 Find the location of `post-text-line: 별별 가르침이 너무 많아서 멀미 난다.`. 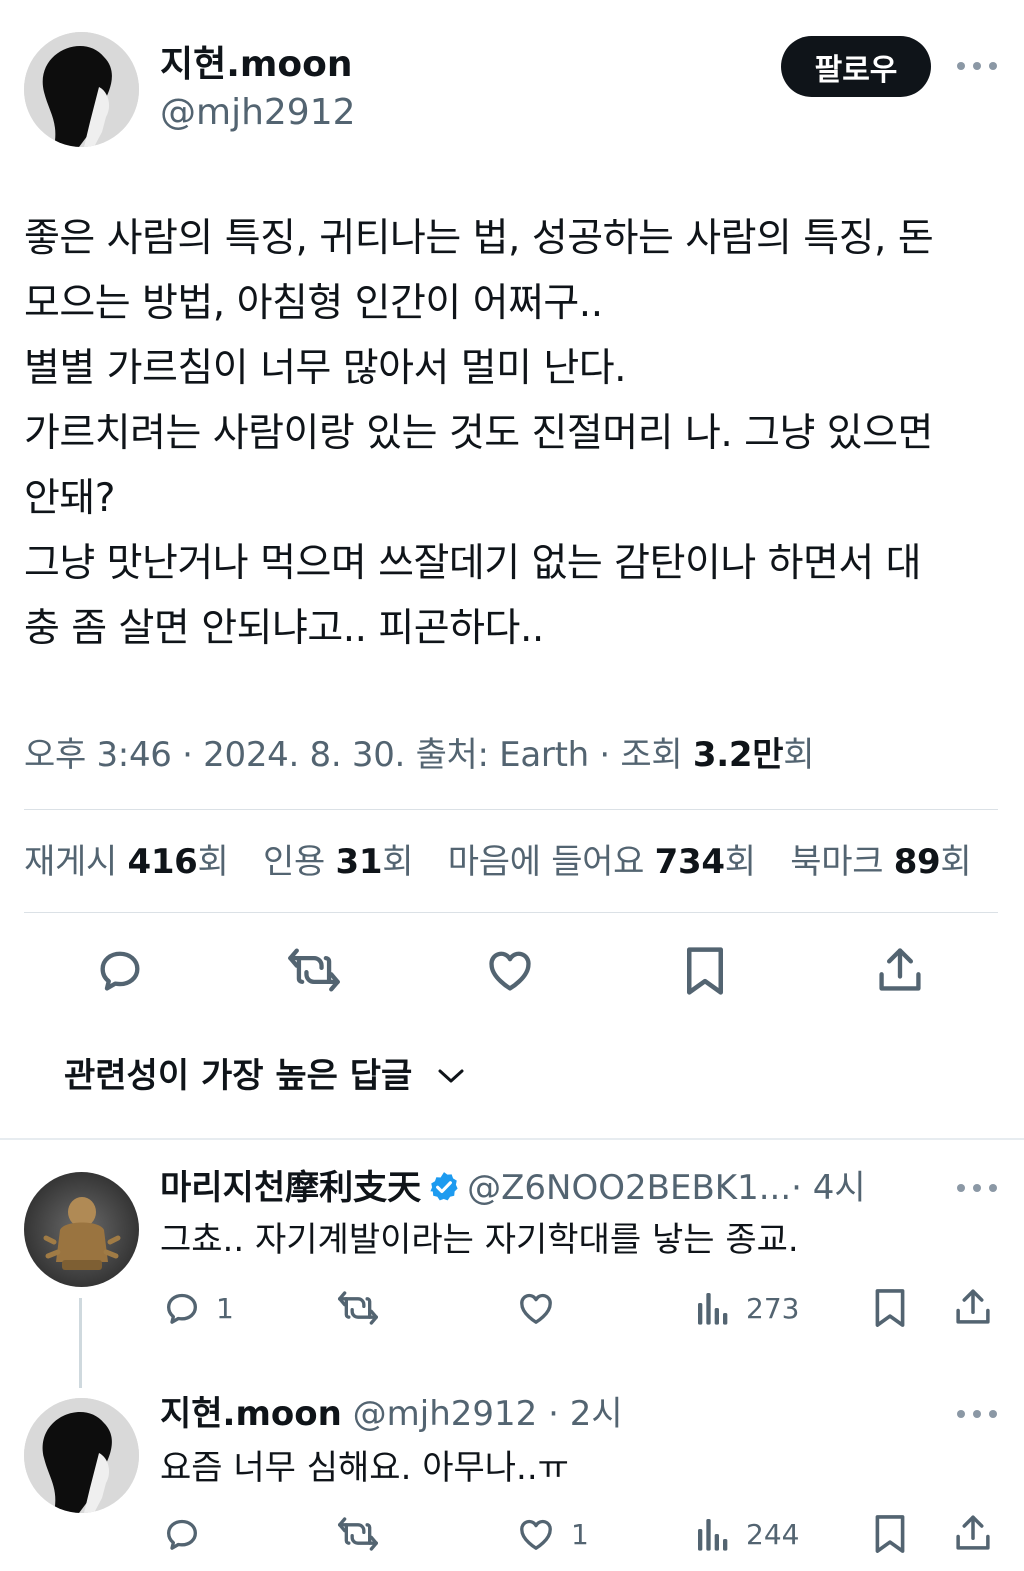

post-text-line: 별별 가르침이 너무 많아서 멀미 난다. is located at coordinates (325, 368).